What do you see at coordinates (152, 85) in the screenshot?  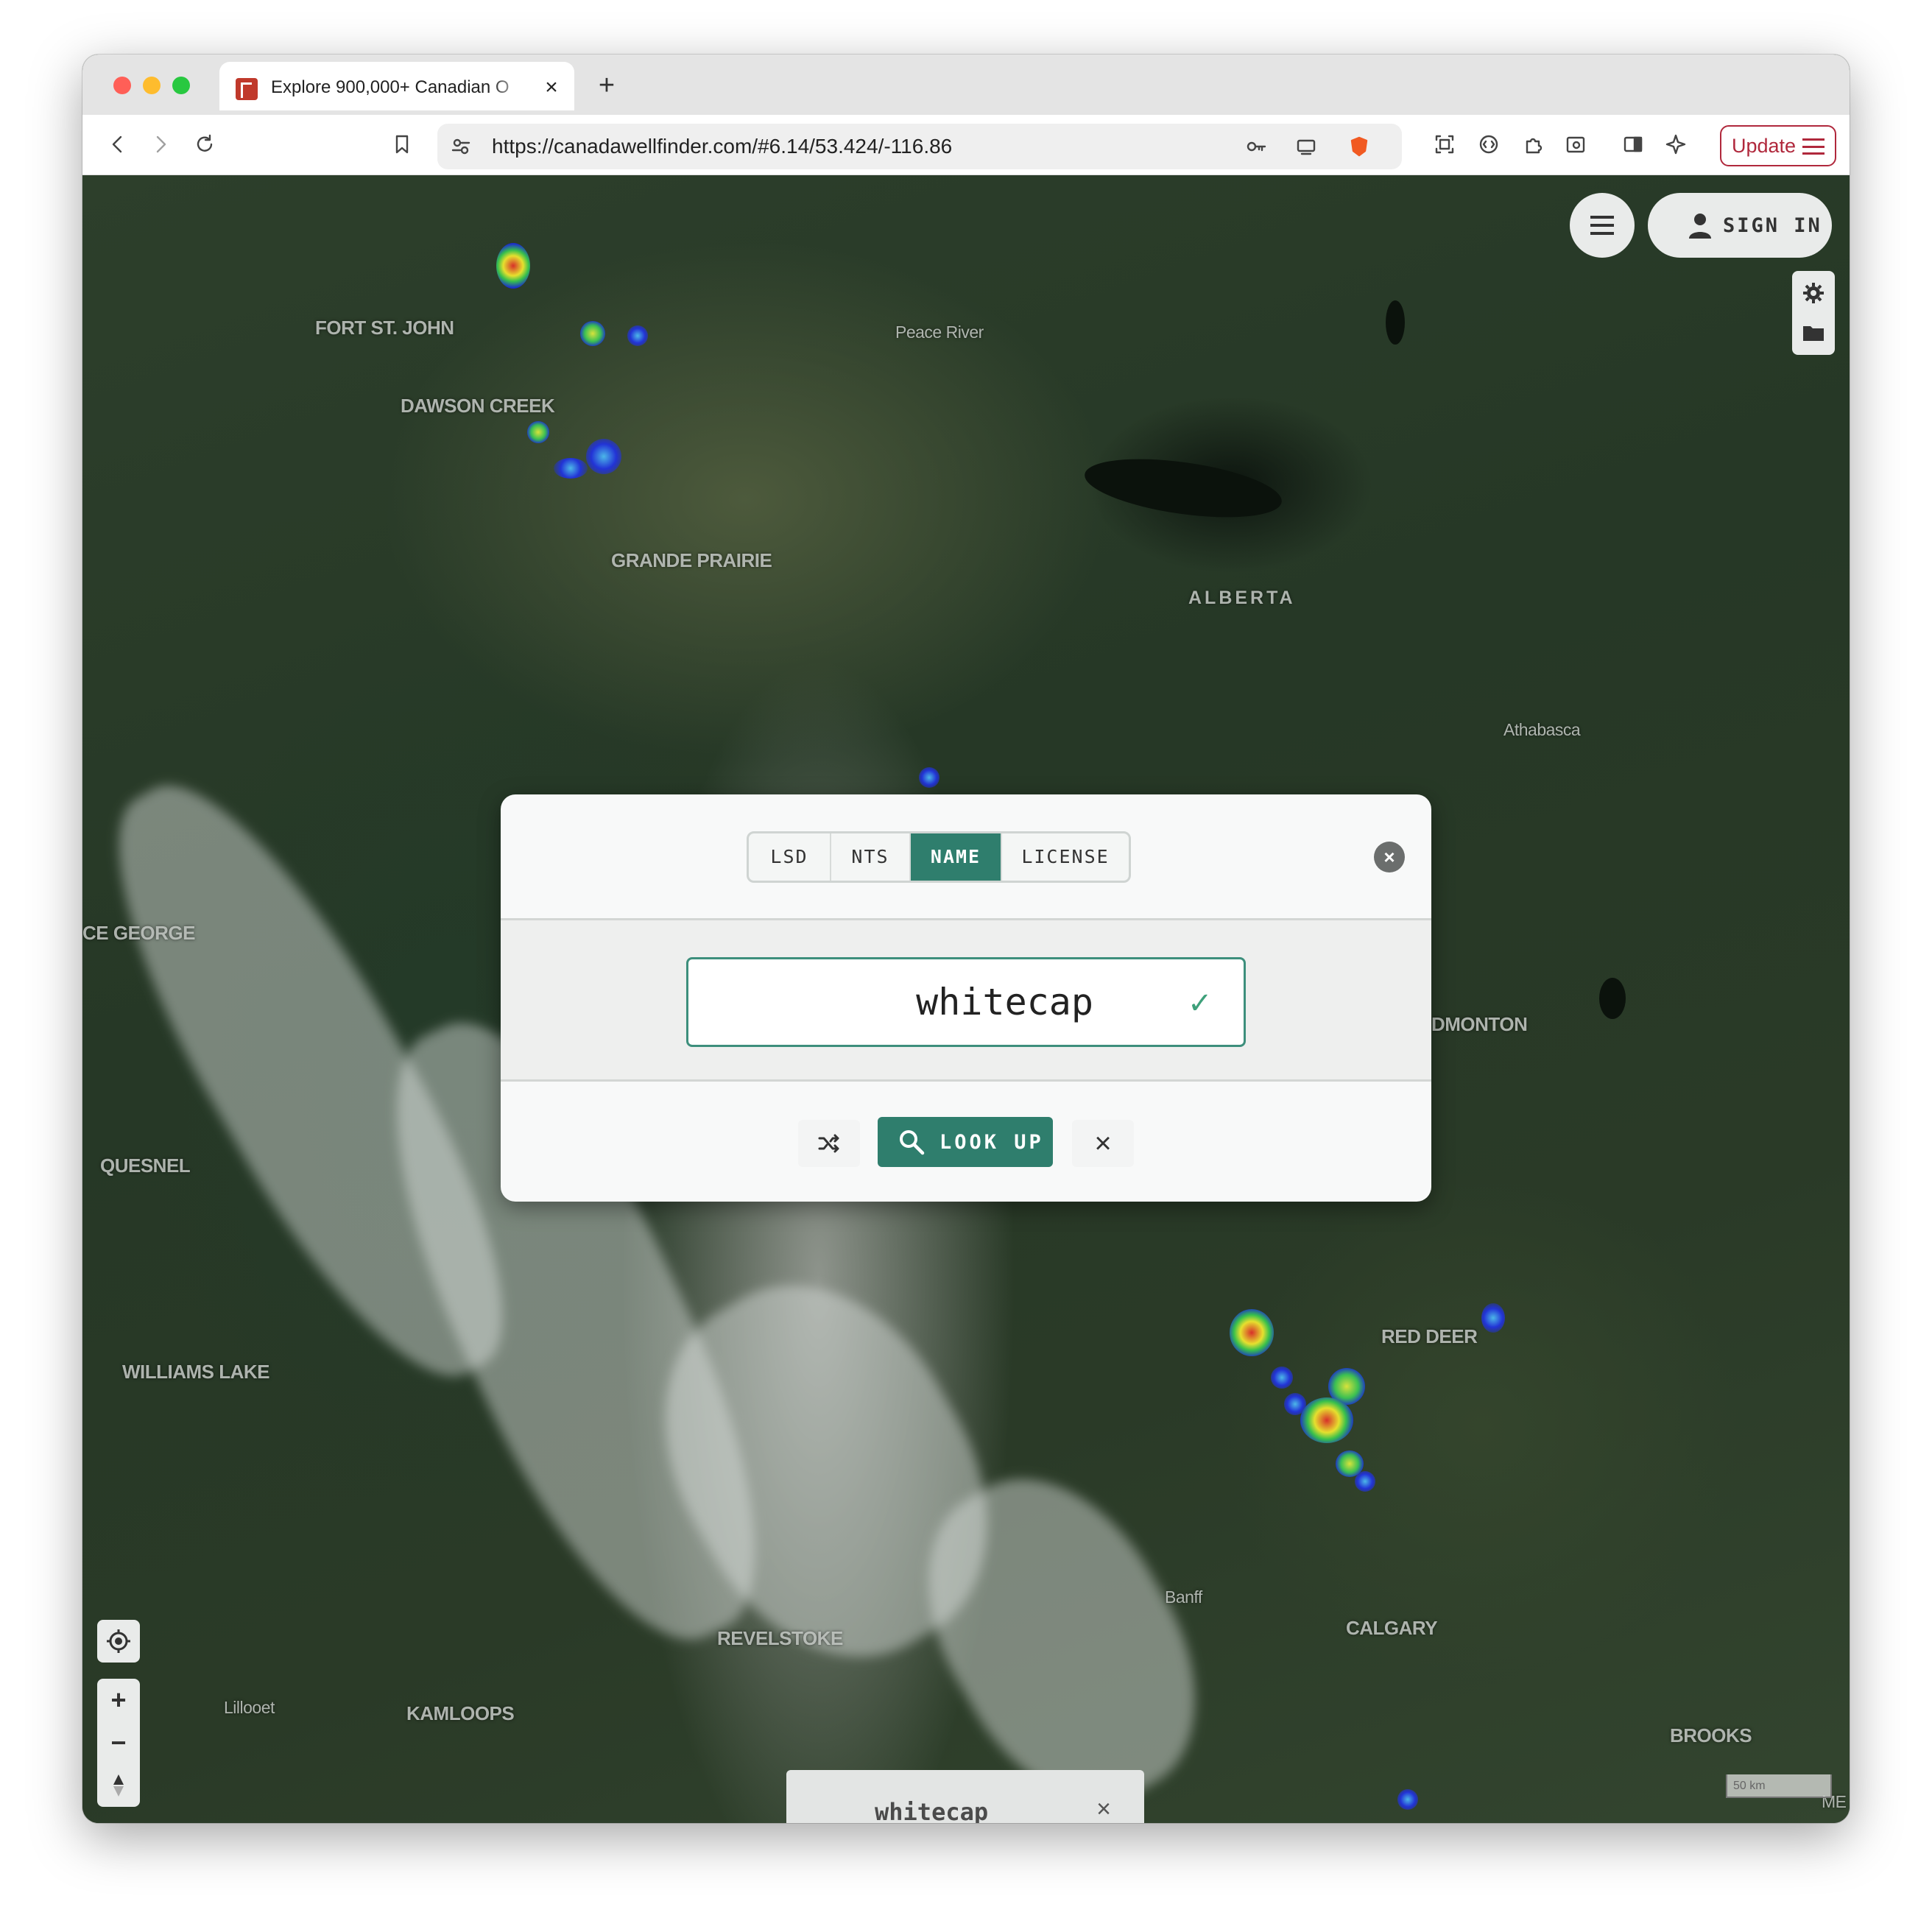 I see `minimize-window-button` at bounding box center [152, 85].